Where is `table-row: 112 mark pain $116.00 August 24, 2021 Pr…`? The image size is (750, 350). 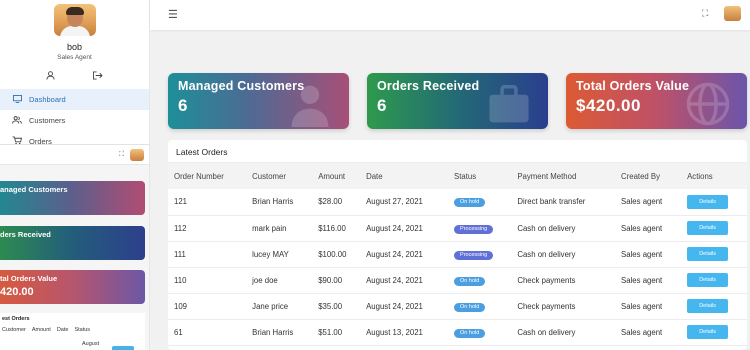 table-row: 112 mark pain $116.00 August 24, 2021 Pr… is located at coordinates (457, 228).